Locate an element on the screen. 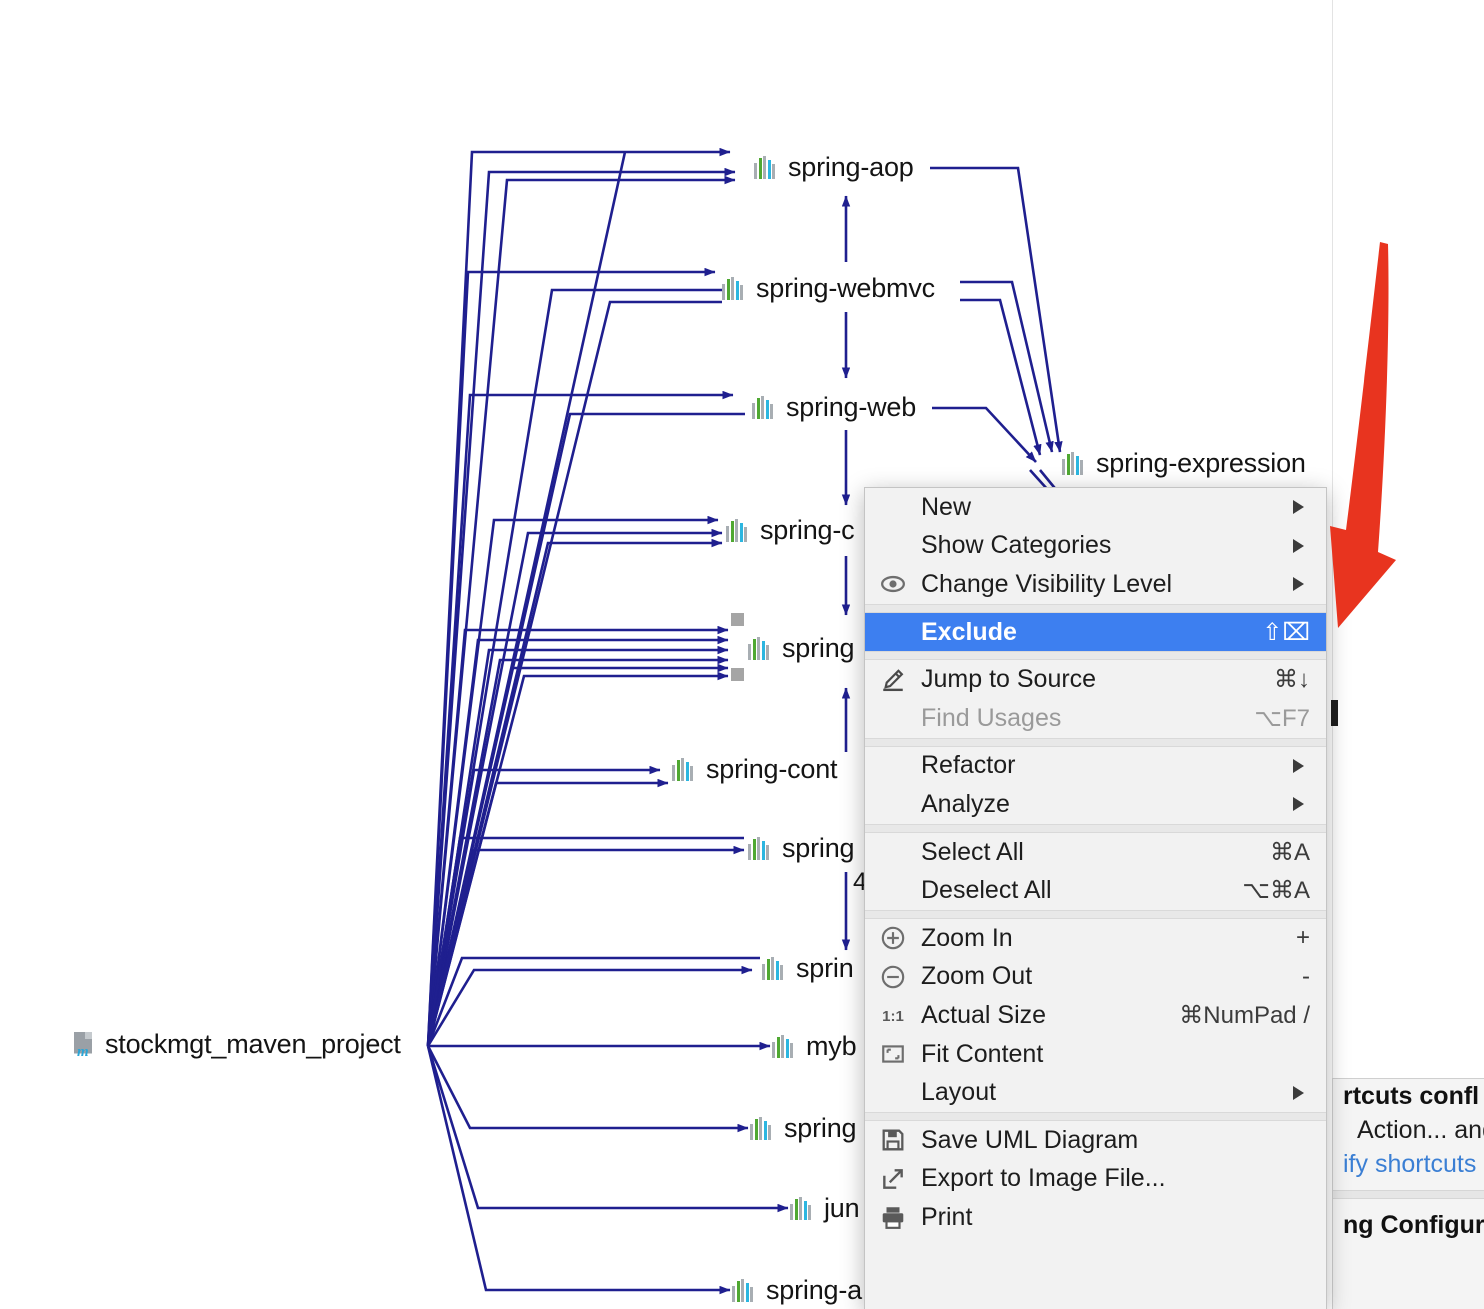  diagram-node-spring-b: sprin is located at coordinates (808, 968).